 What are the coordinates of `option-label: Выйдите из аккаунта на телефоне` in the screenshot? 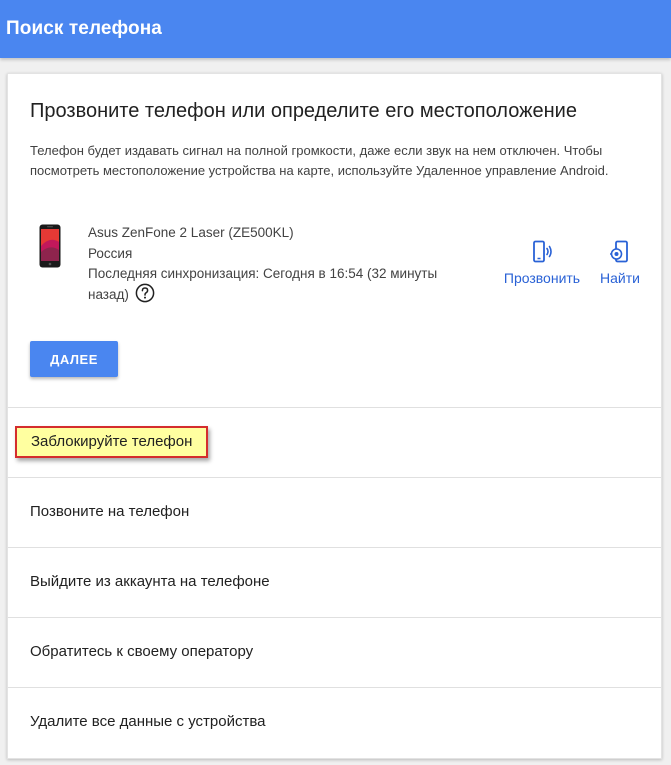 It's located at (150, 581).